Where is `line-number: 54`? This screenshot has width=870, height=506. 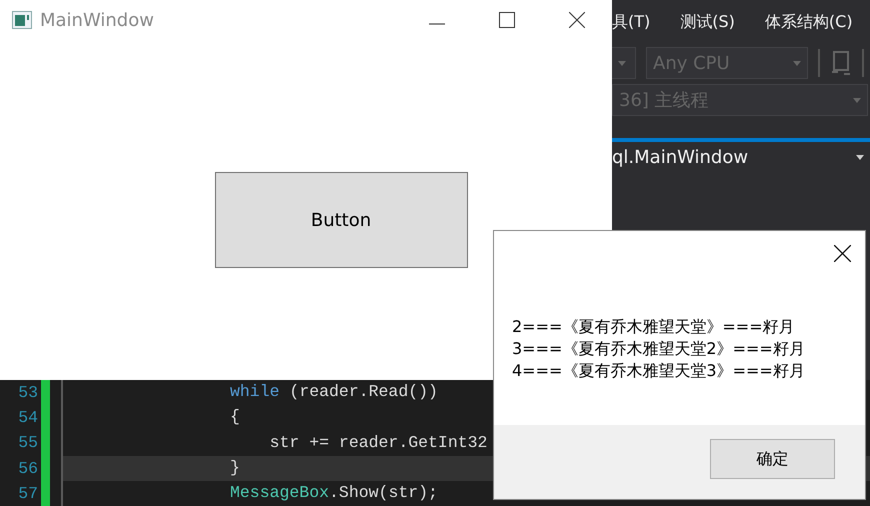
line-number: 54 is located at coordinates (27, 418).